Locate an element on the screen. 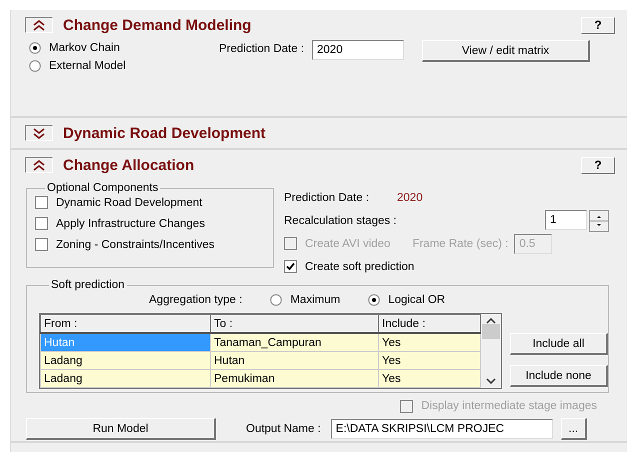 The height and width of the screenshot is (452, 640). output-name-field: E:\DATA SKRIPSI\LCM PROJEC is located at coordinates (441, 429).